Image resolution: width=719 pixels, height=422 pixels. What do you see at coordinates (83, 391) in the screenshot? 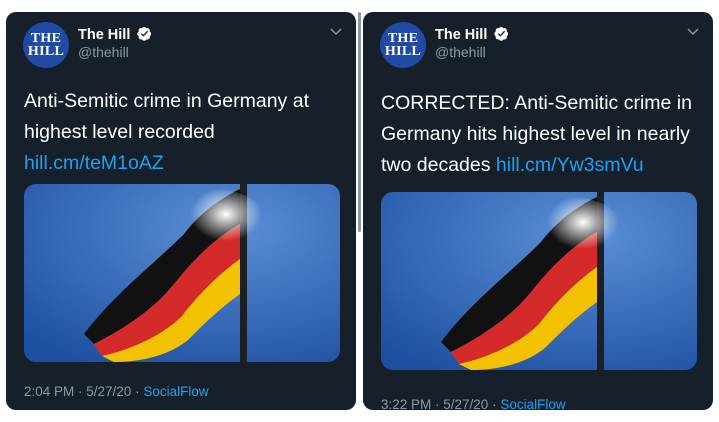
I see `timestamp: 2:04 PM · 5/27/20 ·` at bounding box center [83, 391].